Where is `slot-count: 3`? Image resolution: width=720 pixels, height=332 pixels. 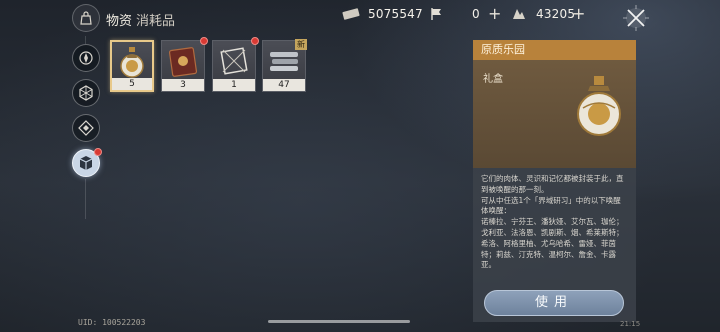
slot-count: 3 is located at coordinates (183, 85).